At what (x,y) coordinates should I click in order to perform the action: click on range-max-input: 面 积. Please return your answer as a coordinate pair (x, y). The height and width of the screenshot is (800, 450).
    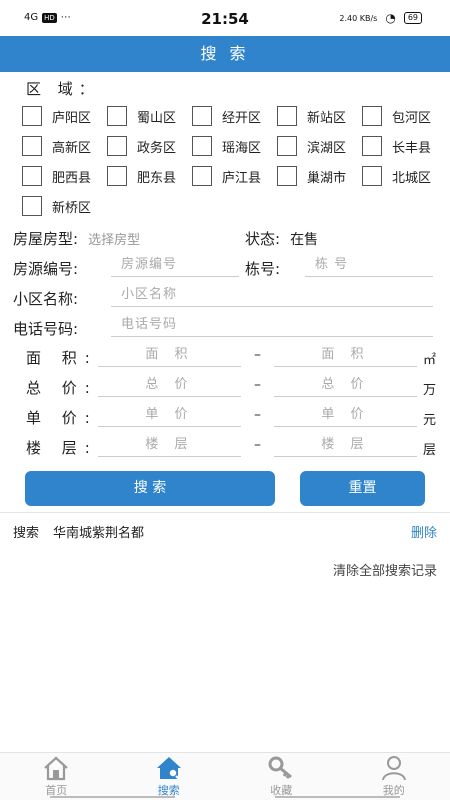
    Looking at the image, I should click on (345, 355).